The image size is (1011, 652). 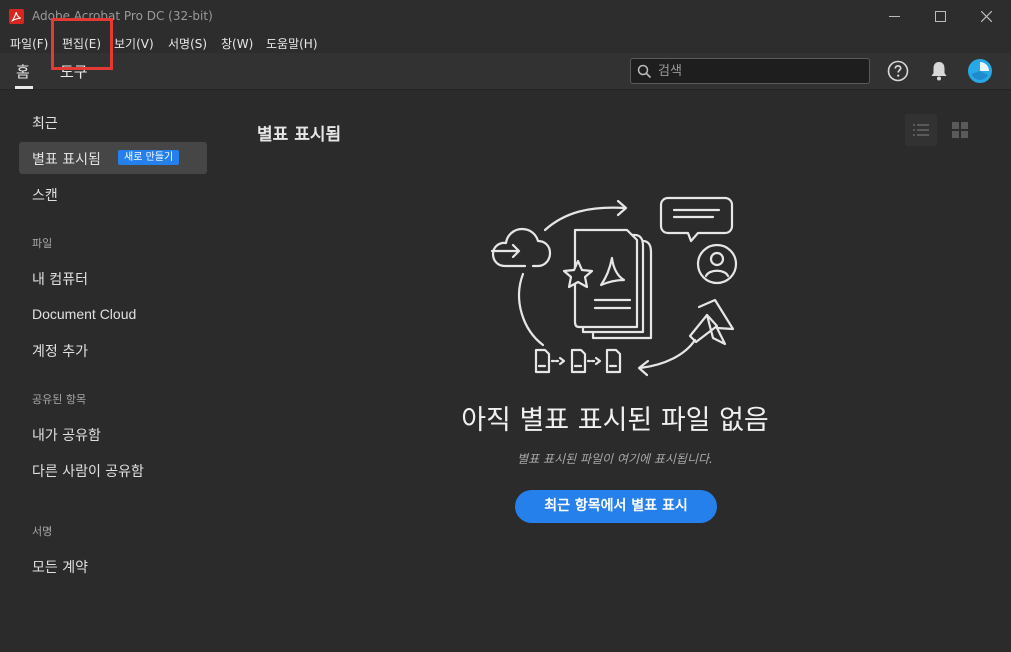 What do you see at coordinates (24, 87) in the screenshot?
I see `active-tab-indicator` at bounding box center [24, 87].